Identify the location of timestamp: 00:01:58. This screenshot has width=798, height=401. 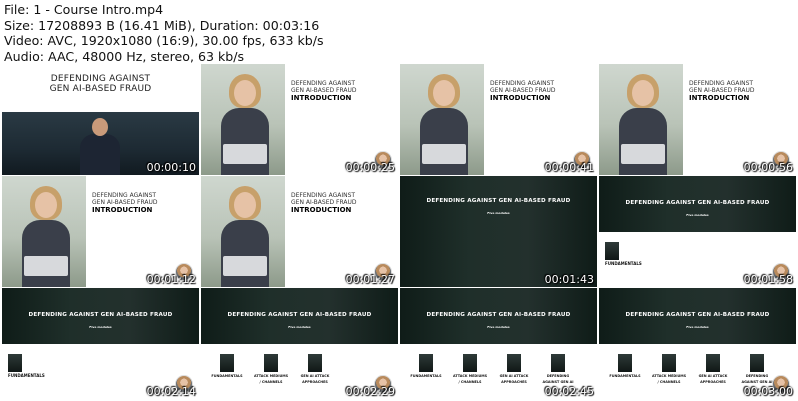
(768, 279).